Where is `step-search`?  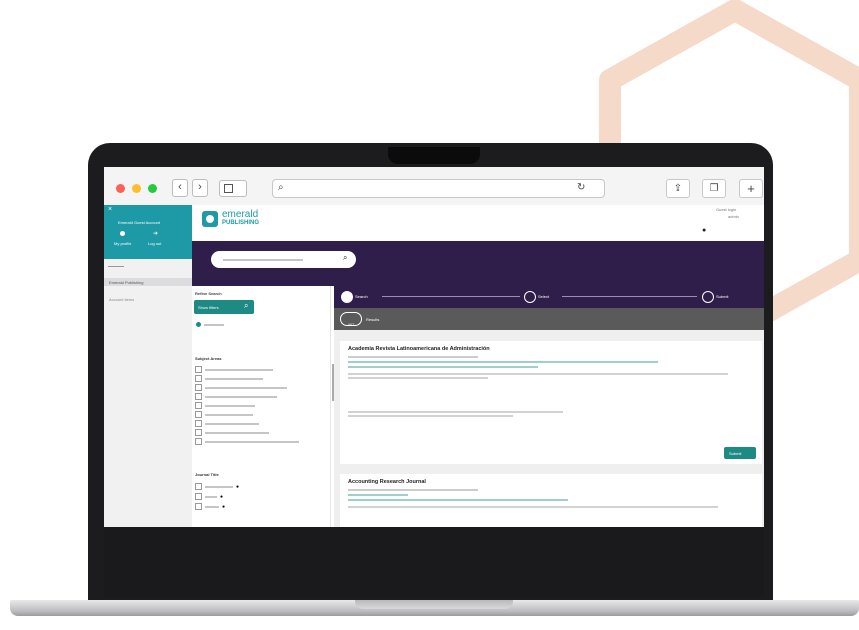 step-search is located at coordinates (347, 297).